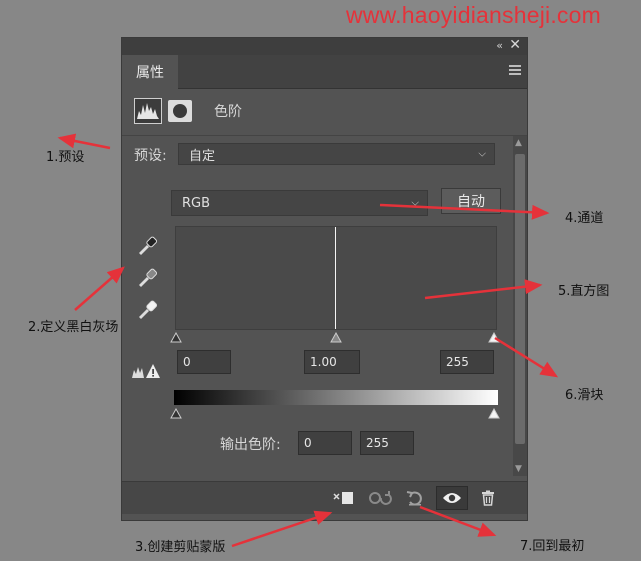 Image resolution: width=641 pixels, height=561 pixels. Describe the element at coordinates (552, 546) in the screenshot. I see `annotation-reset: 7.回到最初` at that location.